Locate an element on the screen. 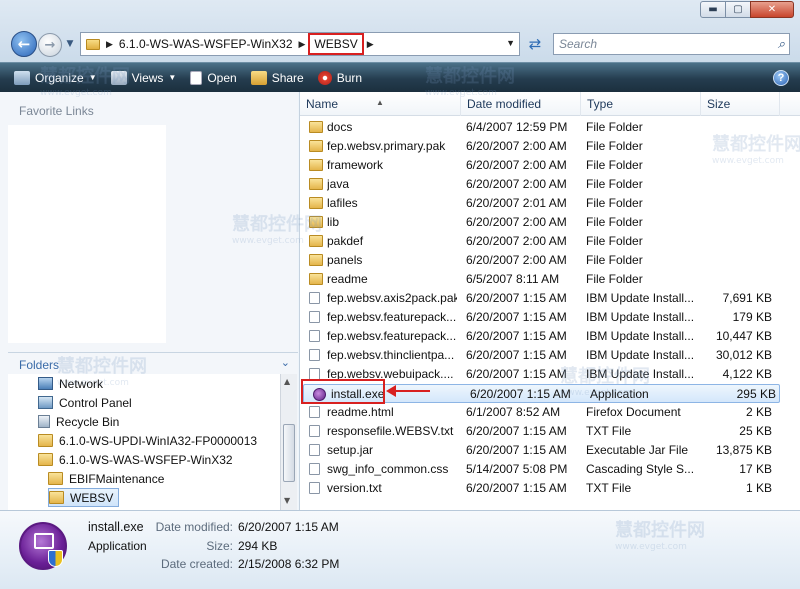  details-date-modified: 6/20/2007 1:15 AM is located at coordinates (288, 527).